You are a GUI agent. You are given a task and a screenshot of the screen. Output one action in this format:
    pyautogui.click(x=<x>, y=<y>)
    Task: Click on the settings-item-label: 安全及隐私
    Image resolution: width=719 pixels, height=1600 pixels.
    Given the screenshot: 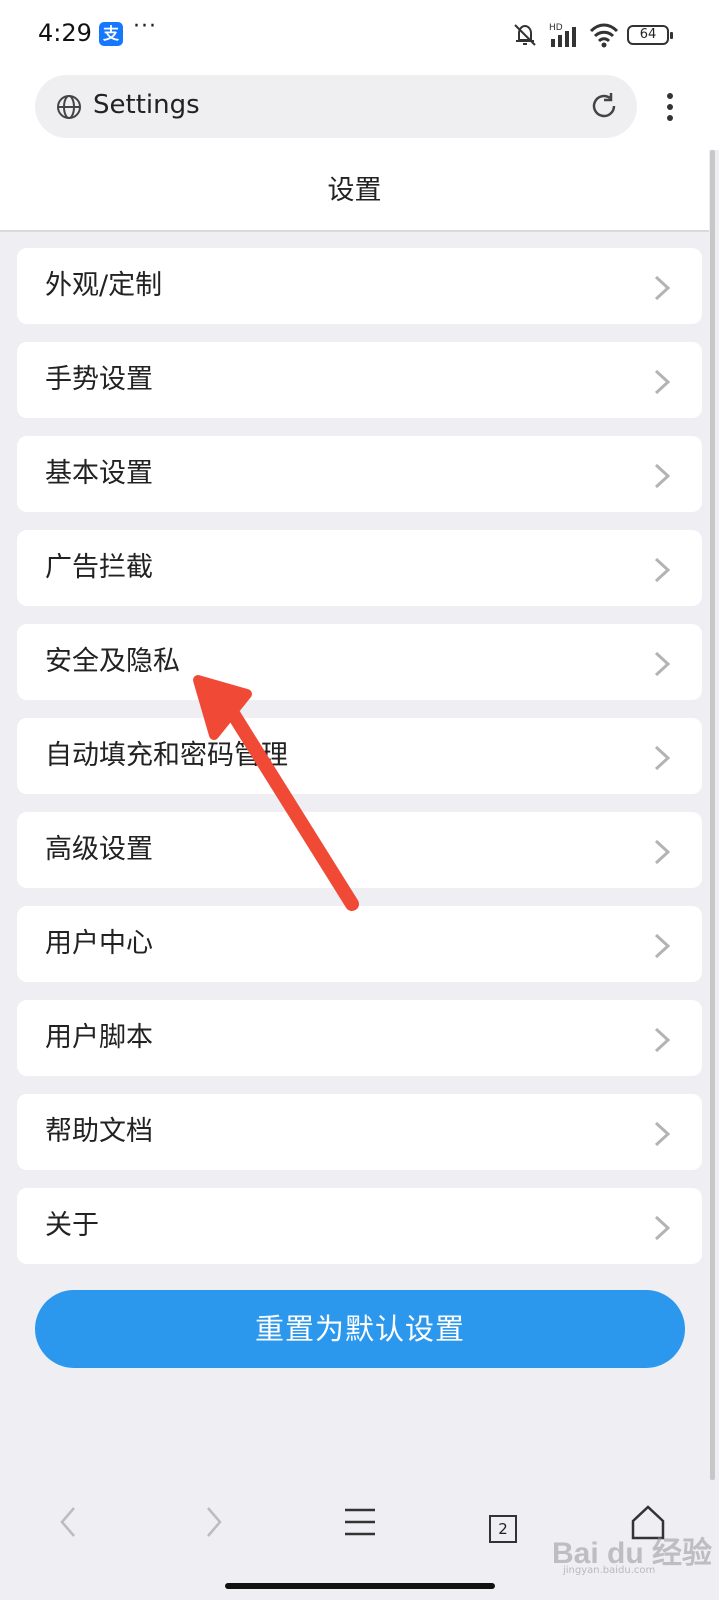 What is the action you would take?
    pyautogui.click(x=112, y=661)
    